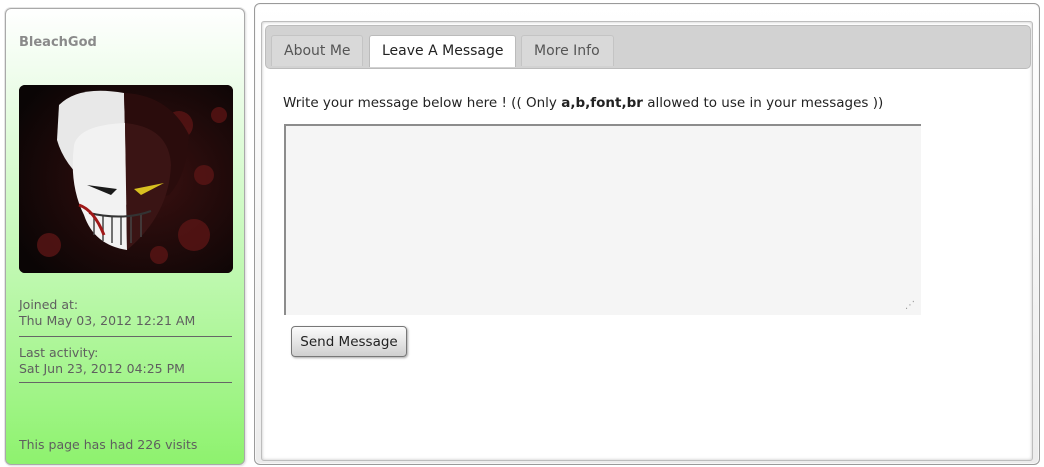 This screenshot has width=1044, height=467. Describe the element at coordinates (317, 50) in the screenshot. I see `tab-about-me: About Me` at that location.